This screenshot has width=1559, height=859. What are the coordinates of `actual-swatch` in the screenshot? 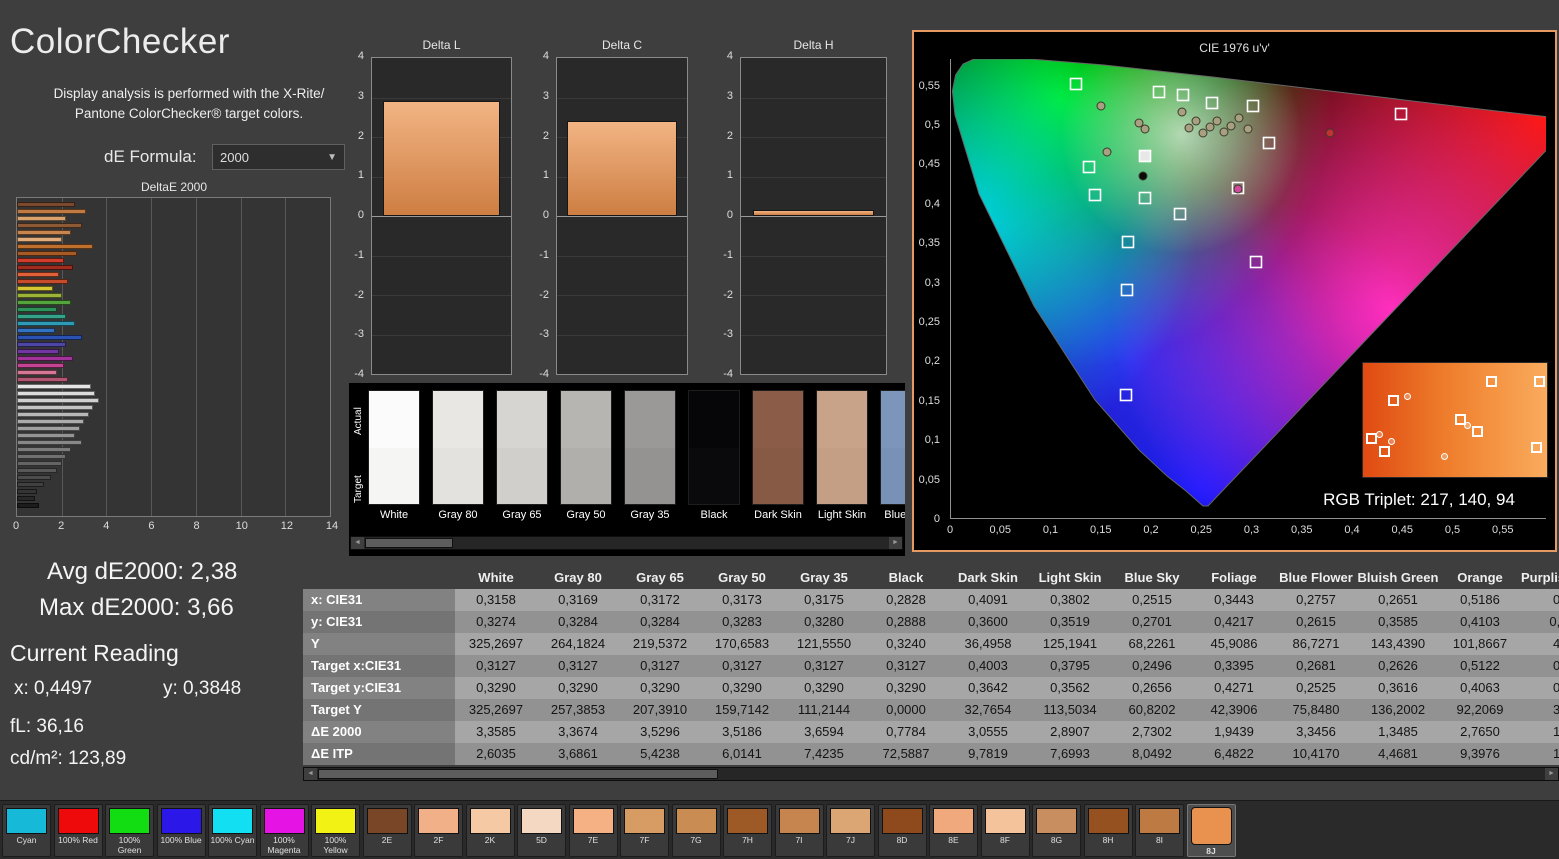 It's located at (842, 419).